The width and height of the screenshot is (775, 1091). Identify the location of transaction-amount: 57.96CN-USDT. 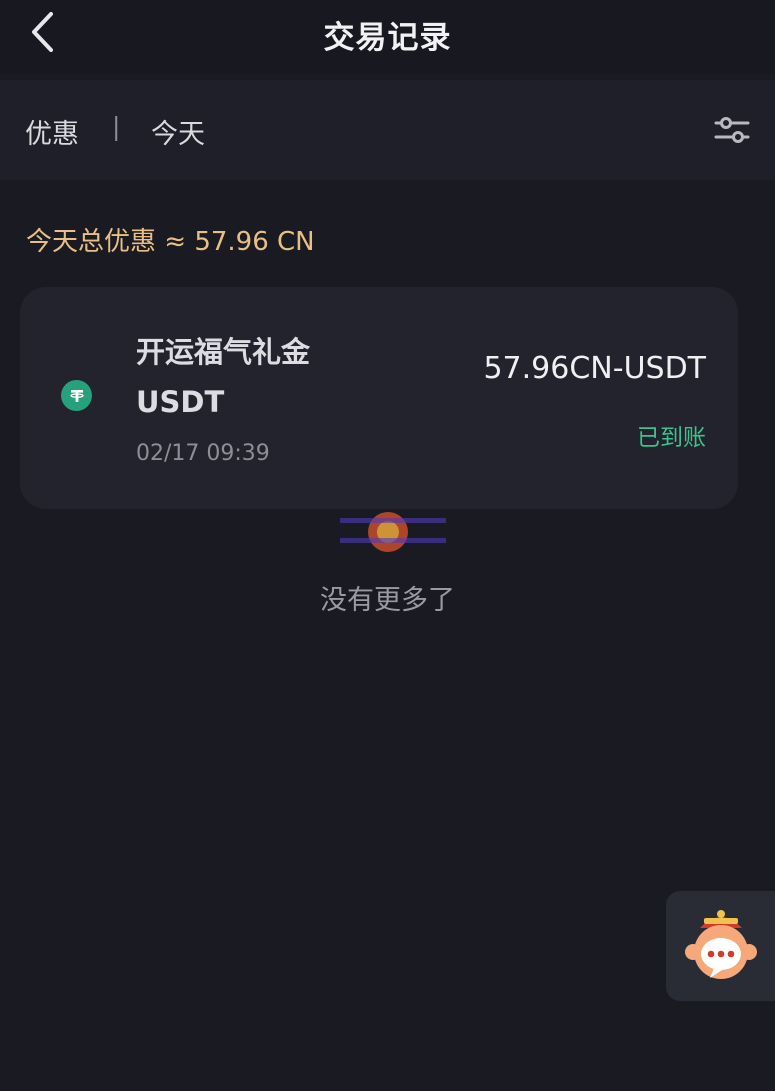
(594, 368).